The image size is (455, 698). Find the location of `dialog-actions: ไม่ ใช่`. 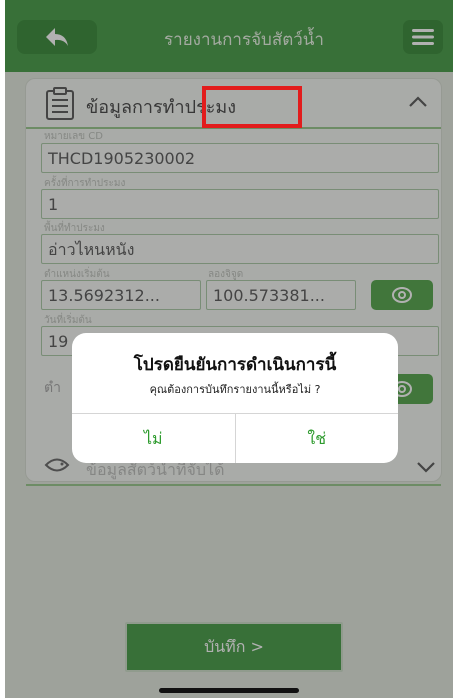

dialog-actions: ไม่ ใช่ is located at coordinates (235, 438).